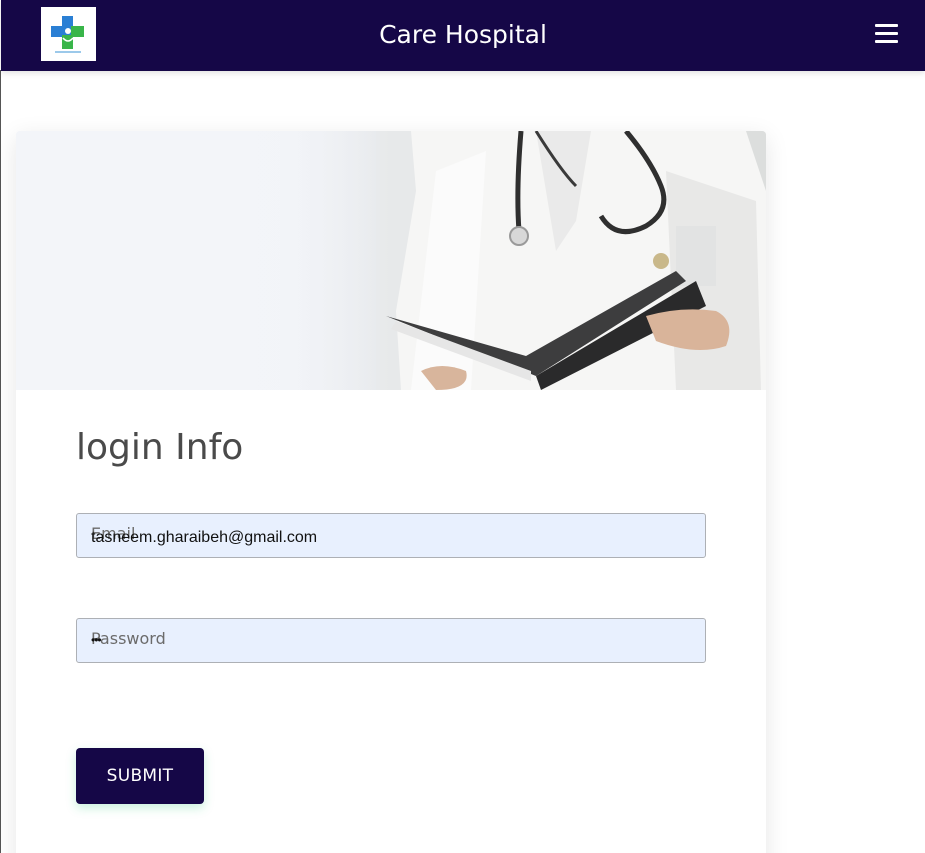  What do you see at coordinates (391, 640) in the screenshot?
I see `password-field: Password •••` at bounding box center [391, 640].